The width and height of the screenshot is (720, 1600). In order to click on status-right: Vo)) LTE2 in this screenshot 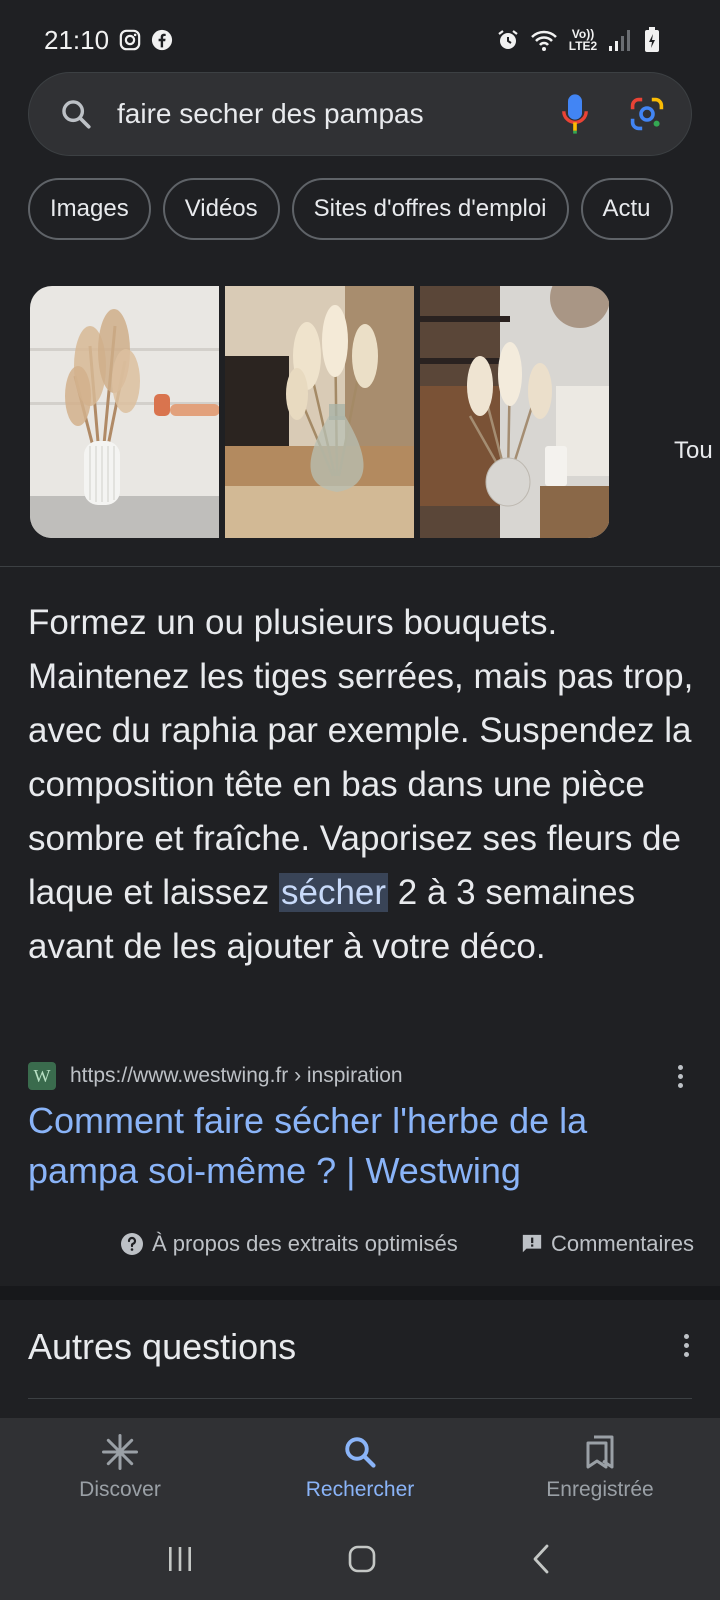, I will do `click(578, 40)`.